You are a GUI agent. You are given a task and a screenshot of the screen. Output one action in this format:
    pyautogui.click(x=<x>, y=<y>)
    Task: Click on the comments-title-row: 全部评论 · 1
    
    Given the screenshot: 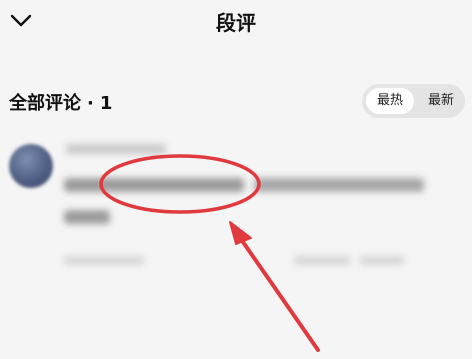 What is the action you would take?
    pyautogui.click(x=60, y=102)
    